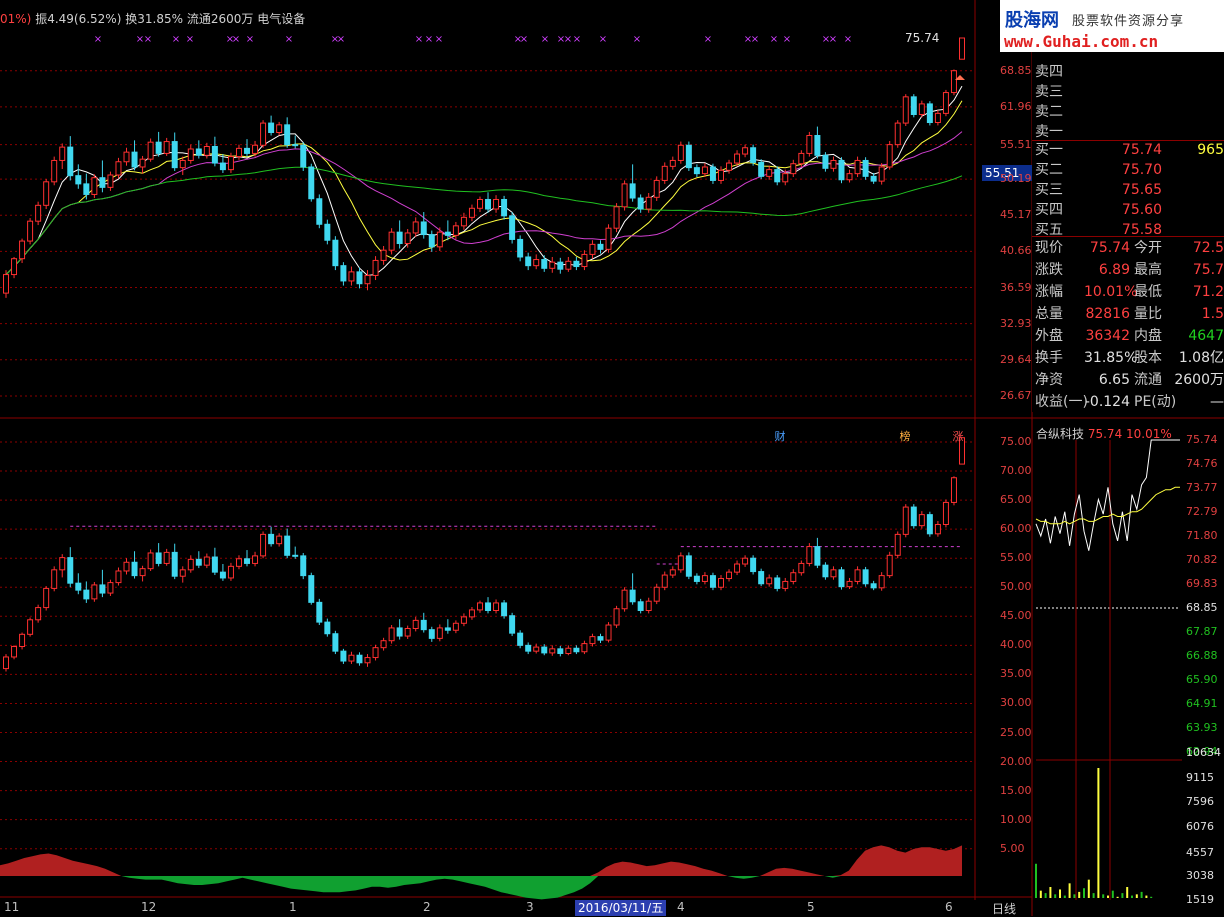 The height and width of the screenshot is (917, 1224). What do you see at coordinates (1016, 558) in the screenshot?
I see `sub-axis-tick: 55.00` at bounding box center [1016, 558].